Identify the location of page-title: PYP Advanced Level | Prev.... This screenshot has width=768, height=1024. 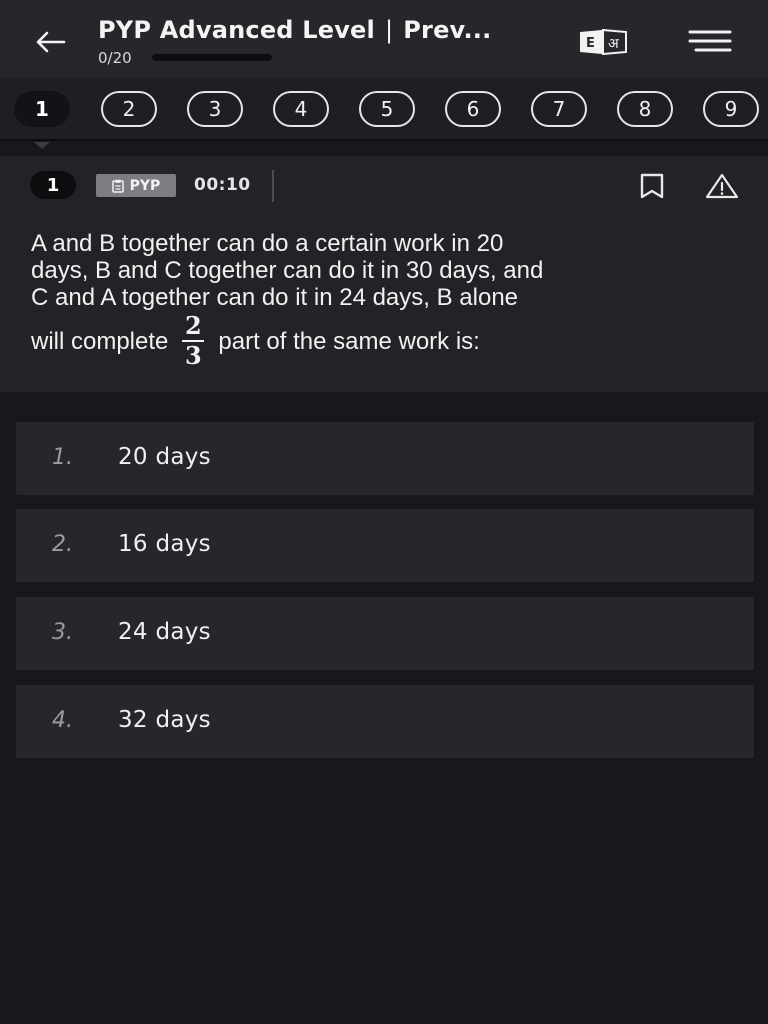
(294, 30).